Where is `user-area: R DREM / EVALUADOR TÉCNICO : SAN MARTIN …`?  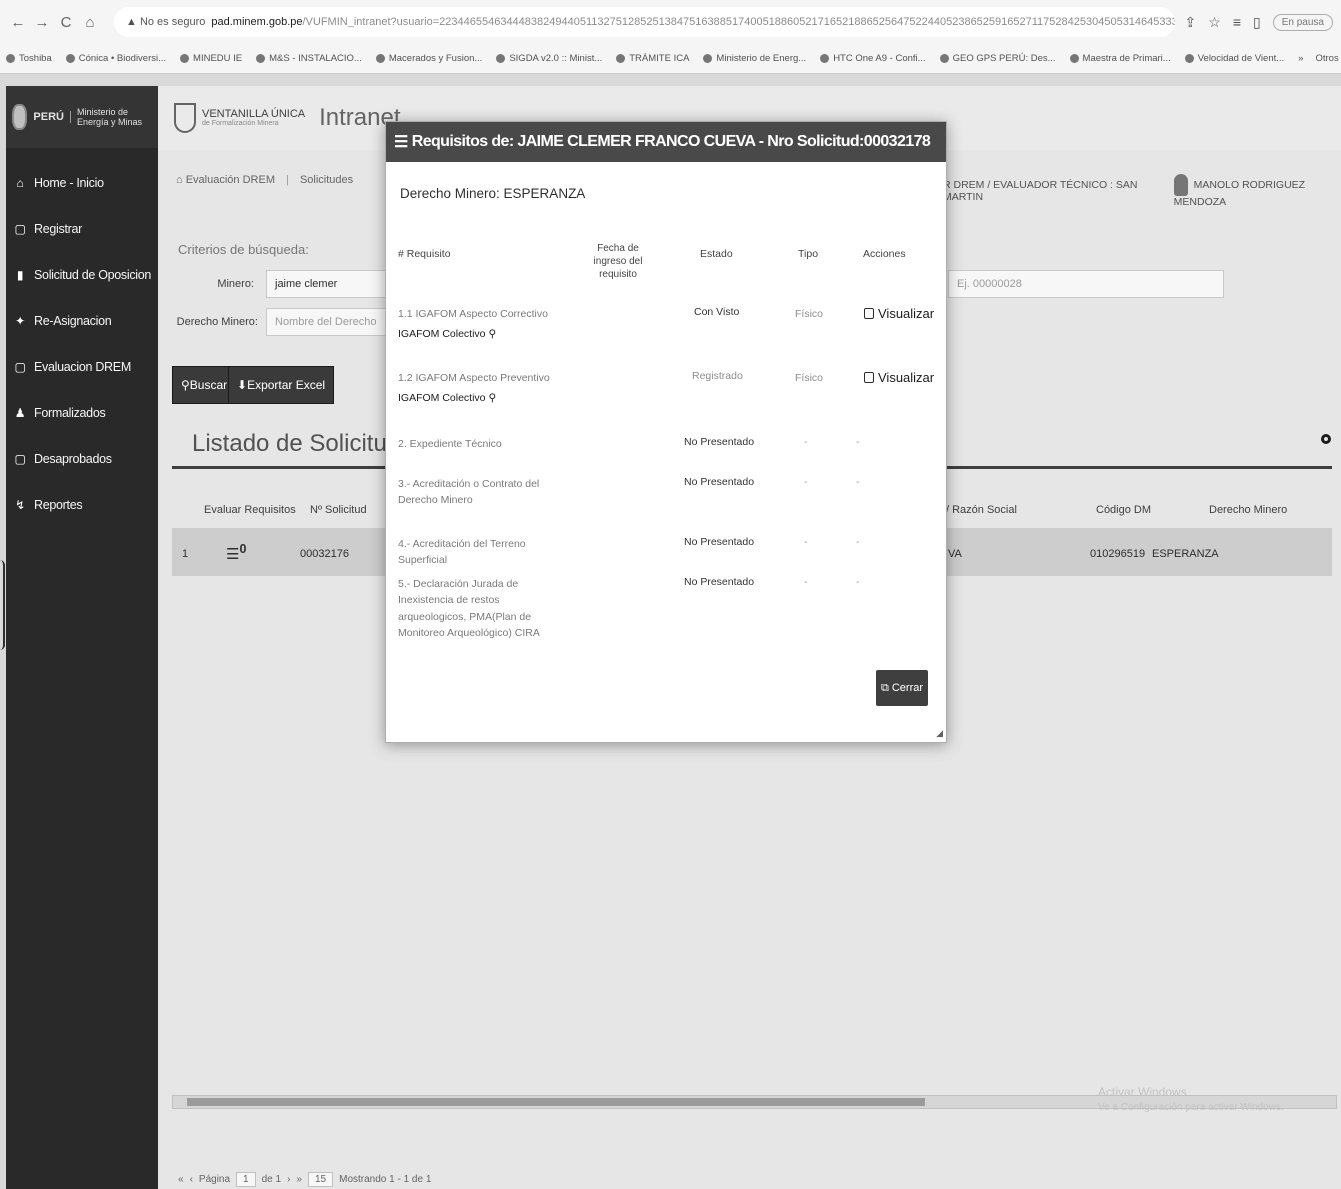 user-area: R DREM / EVALUADOR TÉCNICO : SAN MARTIN … is located at coordinates (1142, 191).